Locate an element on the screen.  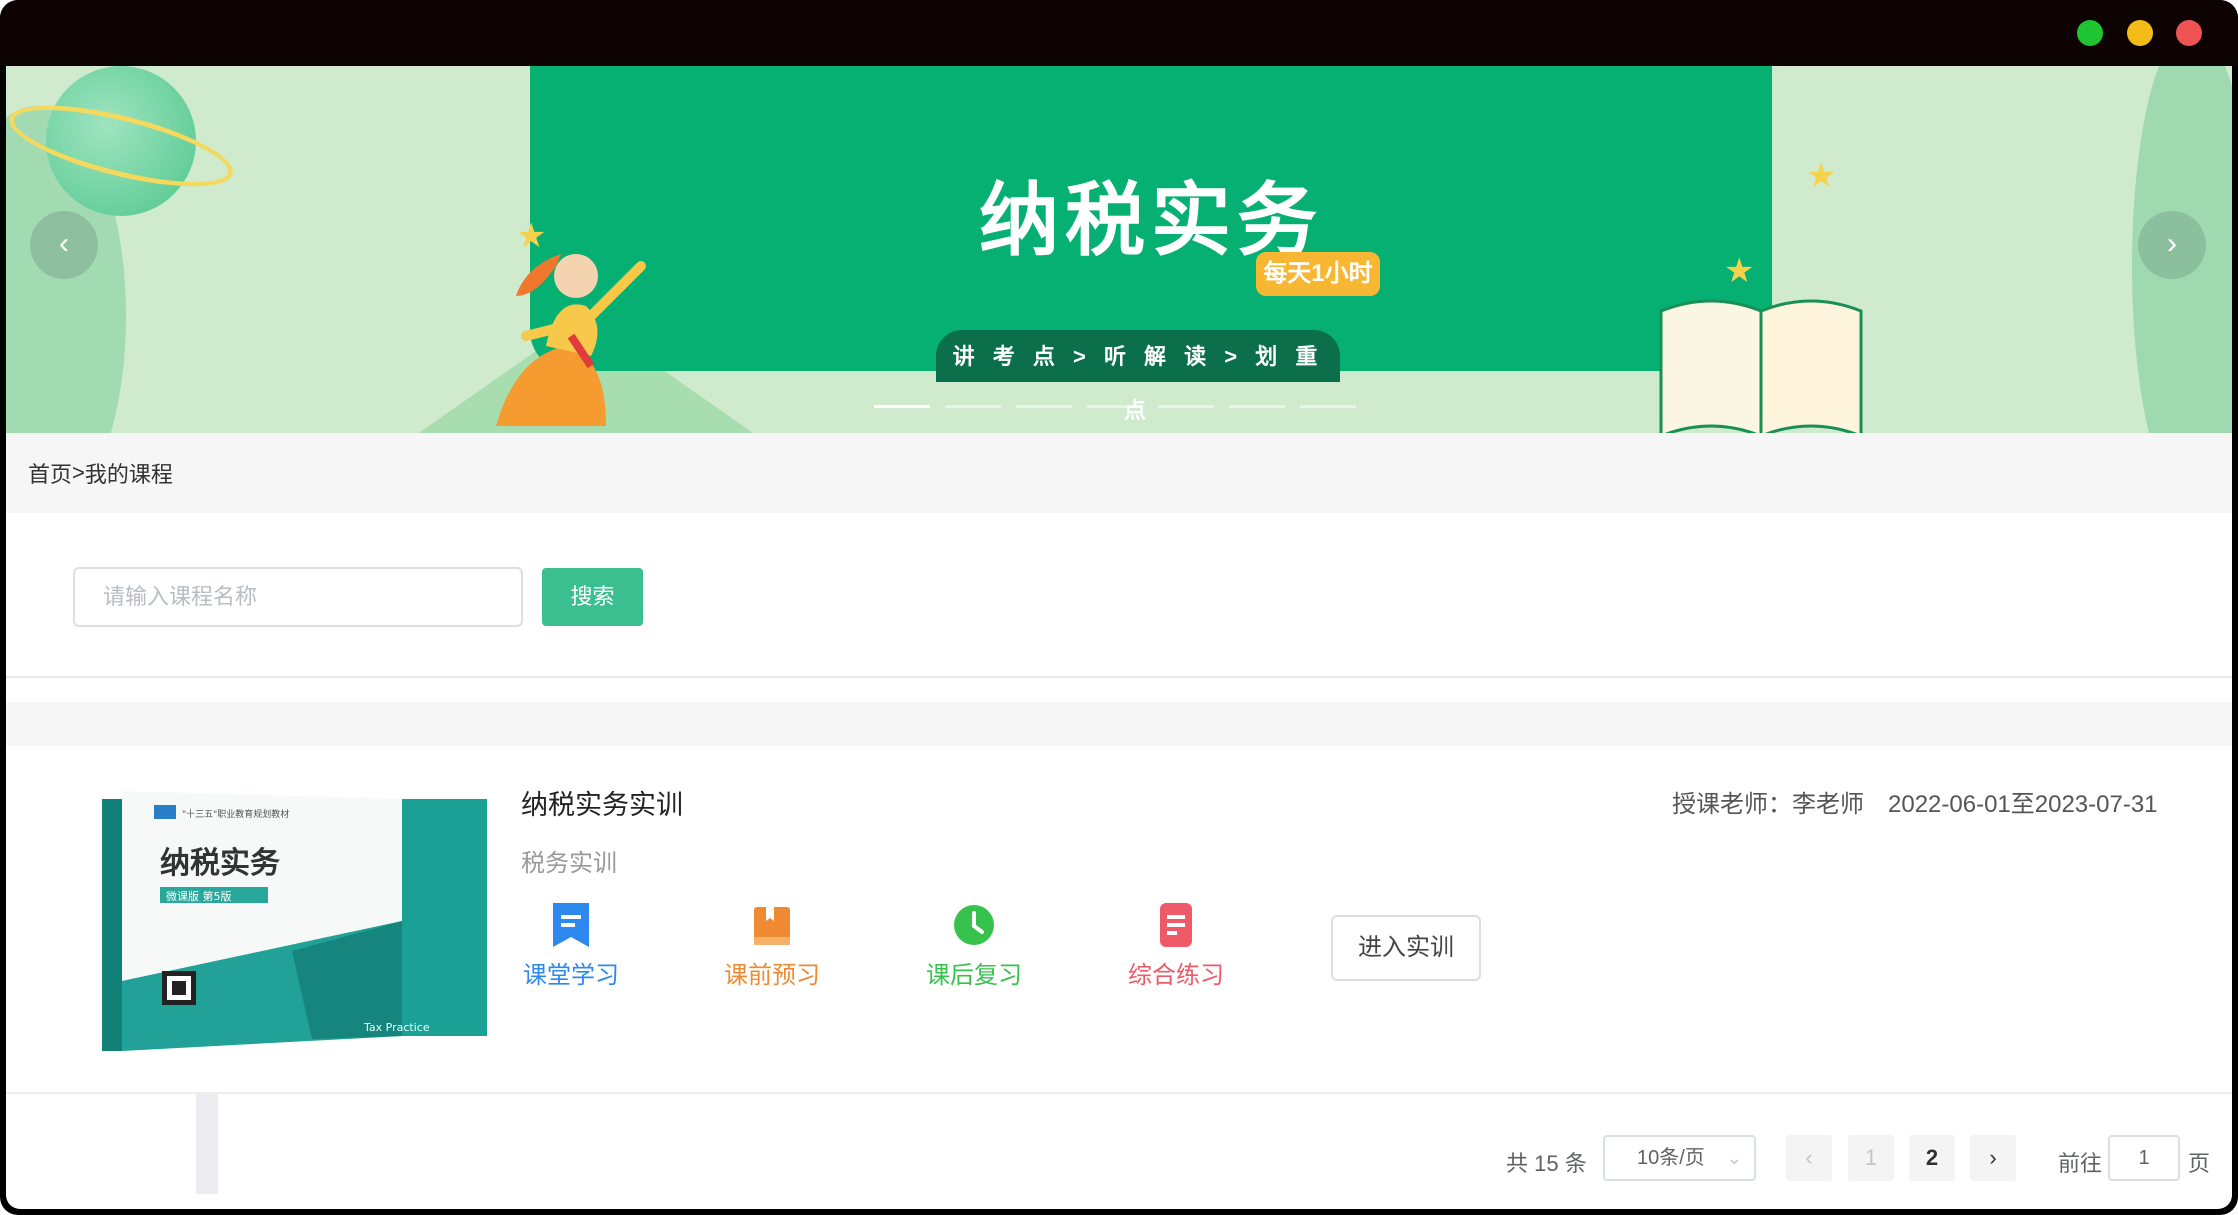
book-illustration is located at coordinates (1761, 366).